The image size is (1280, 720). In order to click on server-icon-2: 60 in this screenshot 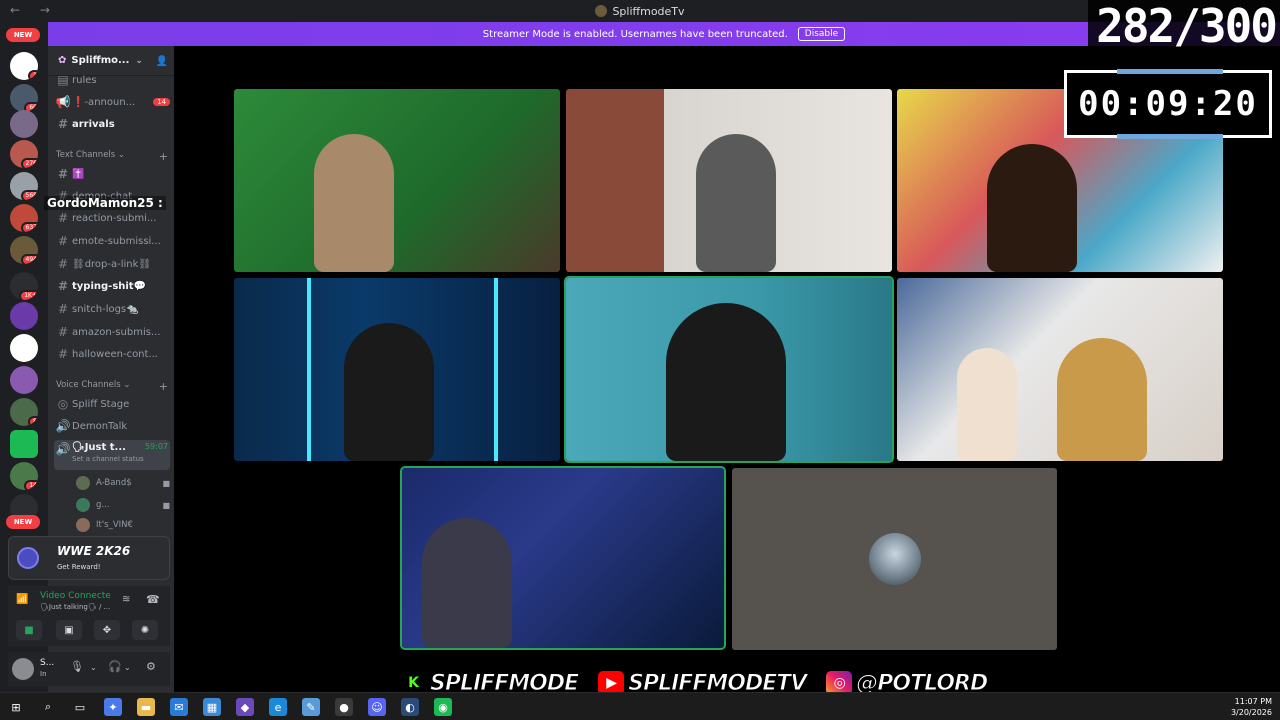, I will do `click(24, 98)`.